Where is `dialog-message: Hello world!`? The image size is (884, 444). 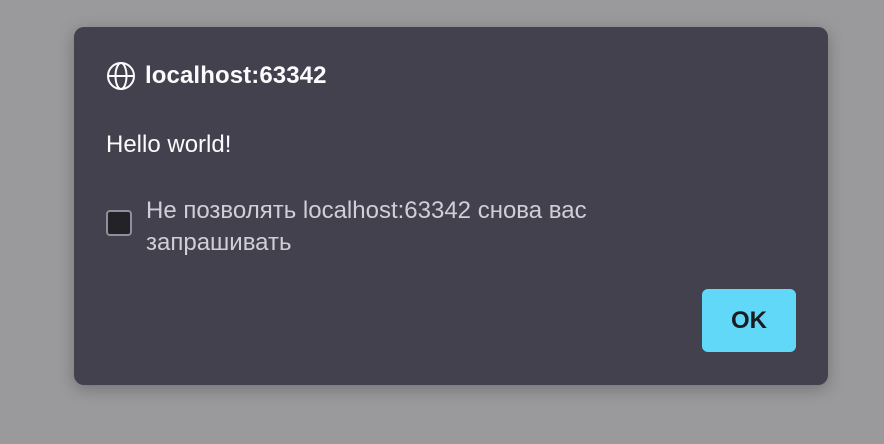 dialog-message: Hello world! is located at coordinates (169, 144).